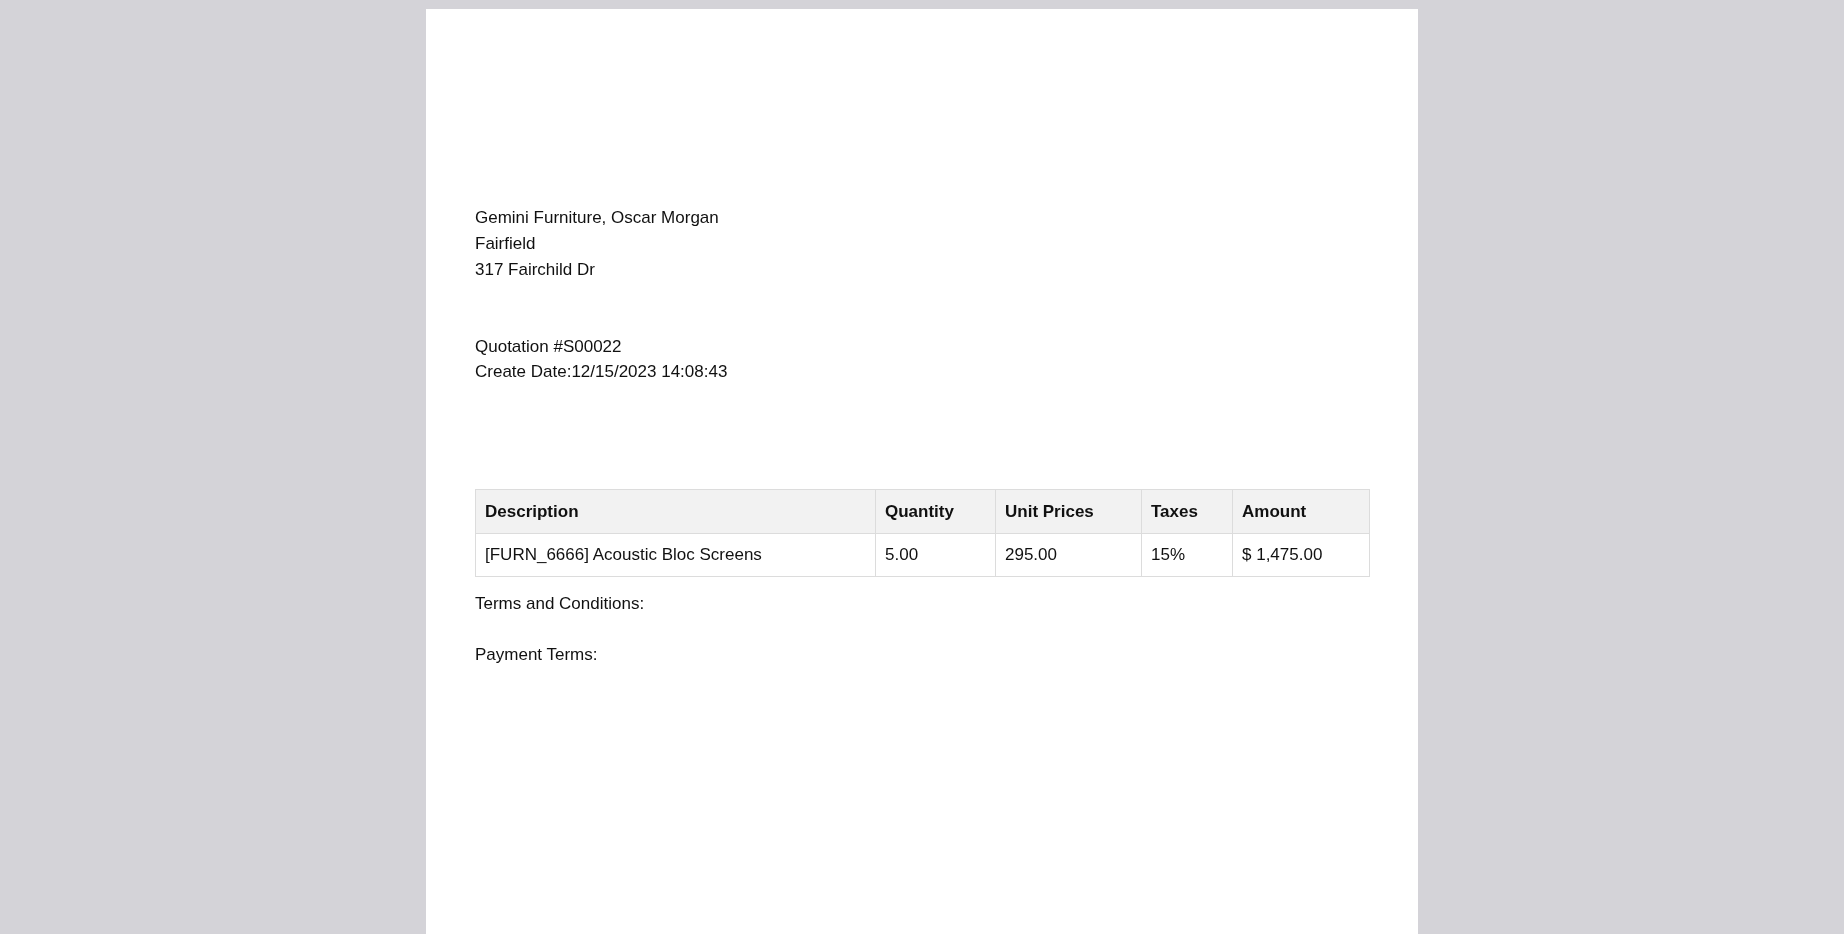  What do you see at coordinates (1187, 511) in the screenshot?
I see `column-header: Taxes` at bounding box center [1187, 511].